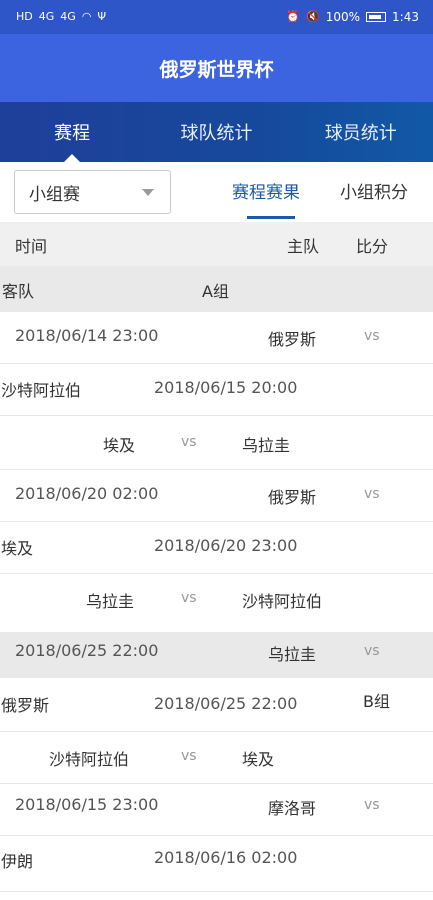 The height and width of the screenshot is (900, 433). I want to click on status-right: ⏰ 🔇 100% 1:43, so click(352, 17).